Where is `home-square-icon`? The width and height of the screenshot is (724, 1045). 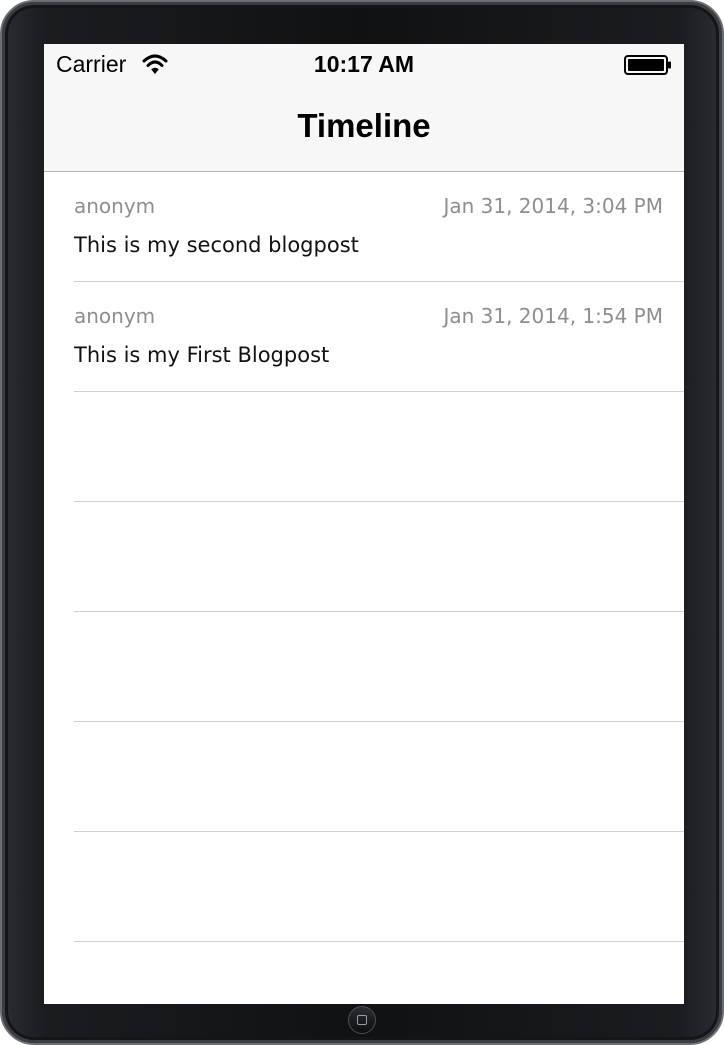 home-square-icon is located at coordinates (362, 1020).